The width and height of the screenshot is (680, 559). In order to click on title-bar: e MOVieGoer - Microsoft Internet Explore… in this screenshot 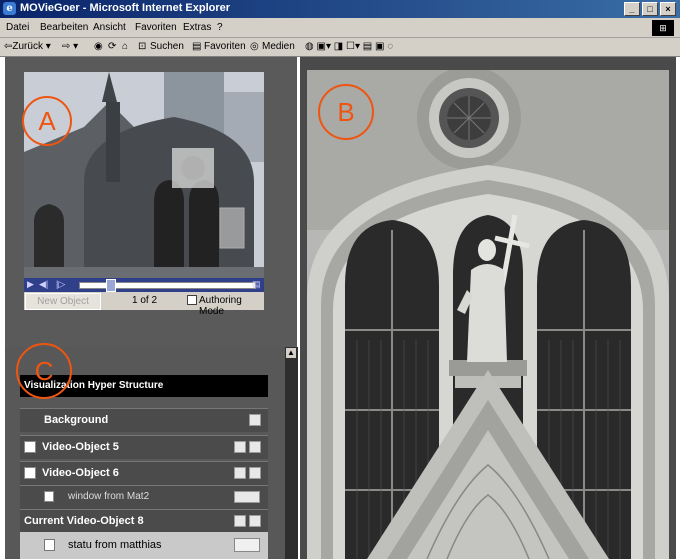, I will do `click(340, 9)`.